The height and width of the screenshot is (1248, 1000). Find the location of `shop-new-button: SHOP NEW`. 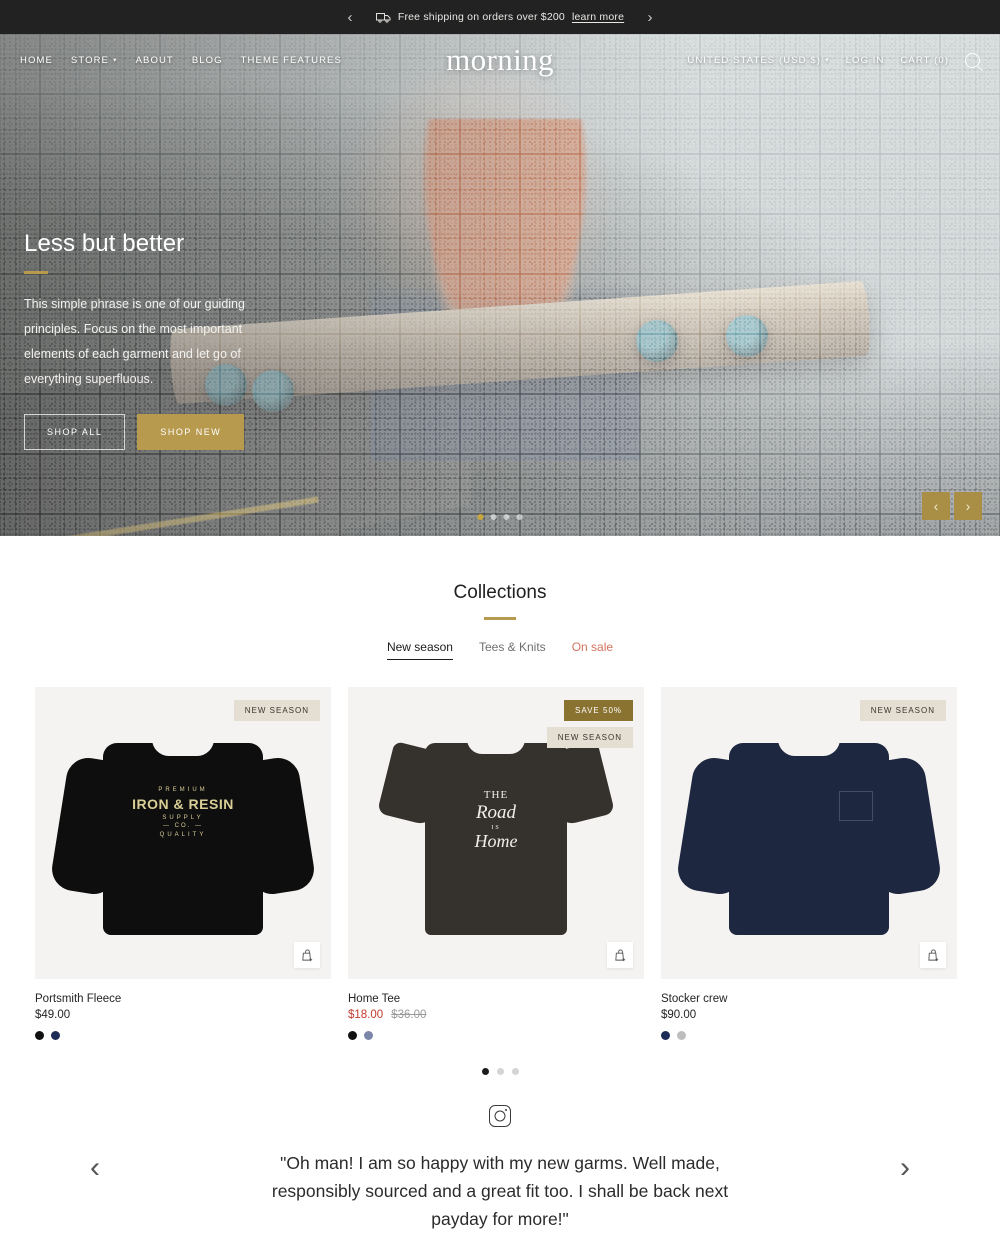

shop-new-button: SHOP NEW is located at coordinates (191, 432).